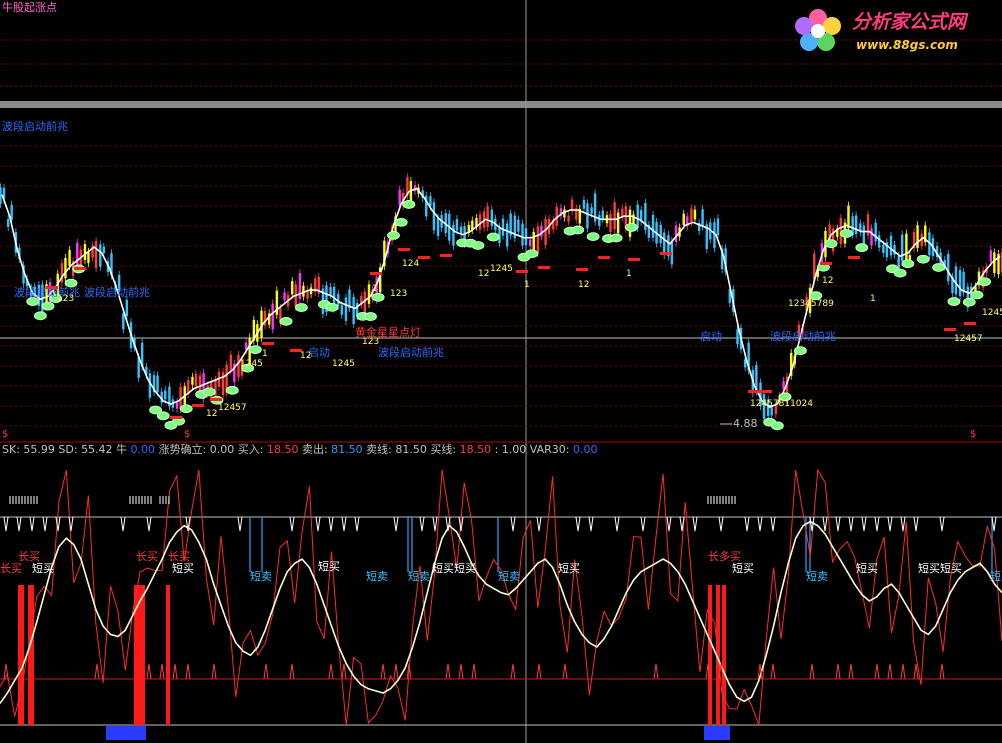 This screenshot has width=1002, height=743. I want to click on top-panel-title: 牛股起涨点, so click(29, 7).